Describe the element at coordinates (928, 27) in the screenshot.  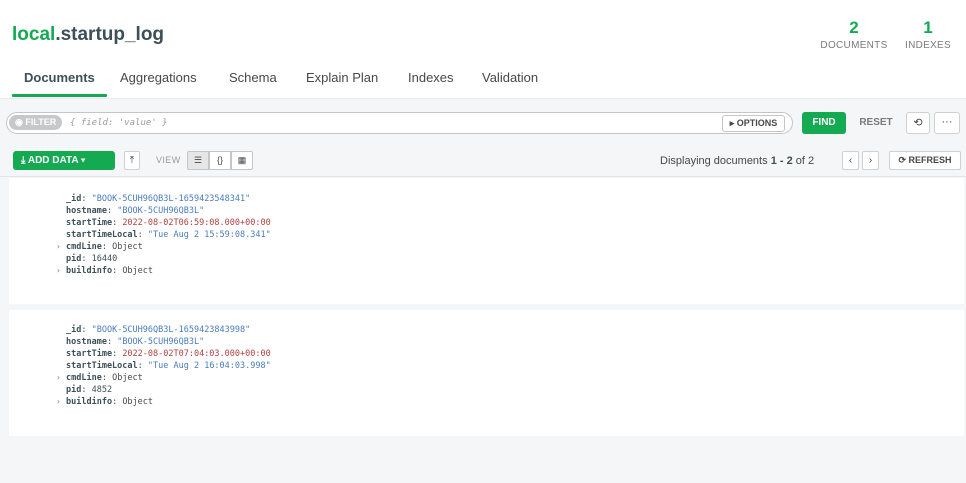
I see `indexes-count: 1` at that location.